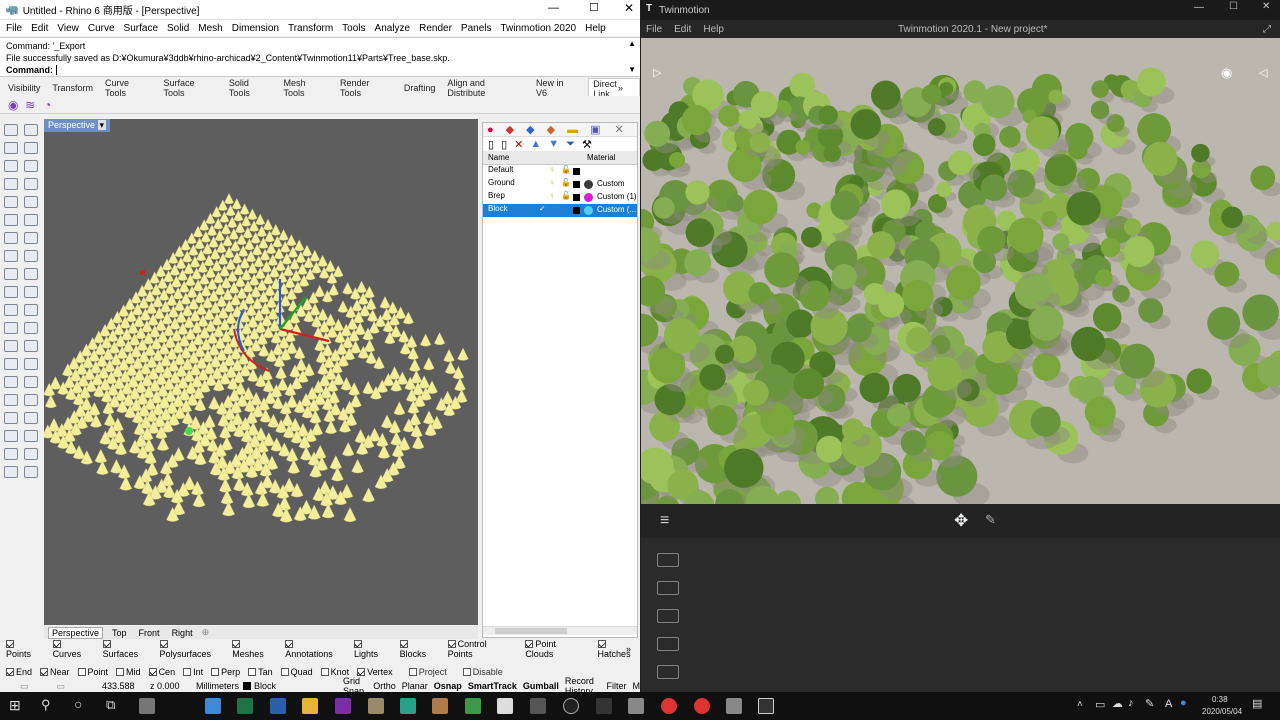 This screenshot has height=720, width=1280. I want to click on osnap-point: Point, so click(92, 672).